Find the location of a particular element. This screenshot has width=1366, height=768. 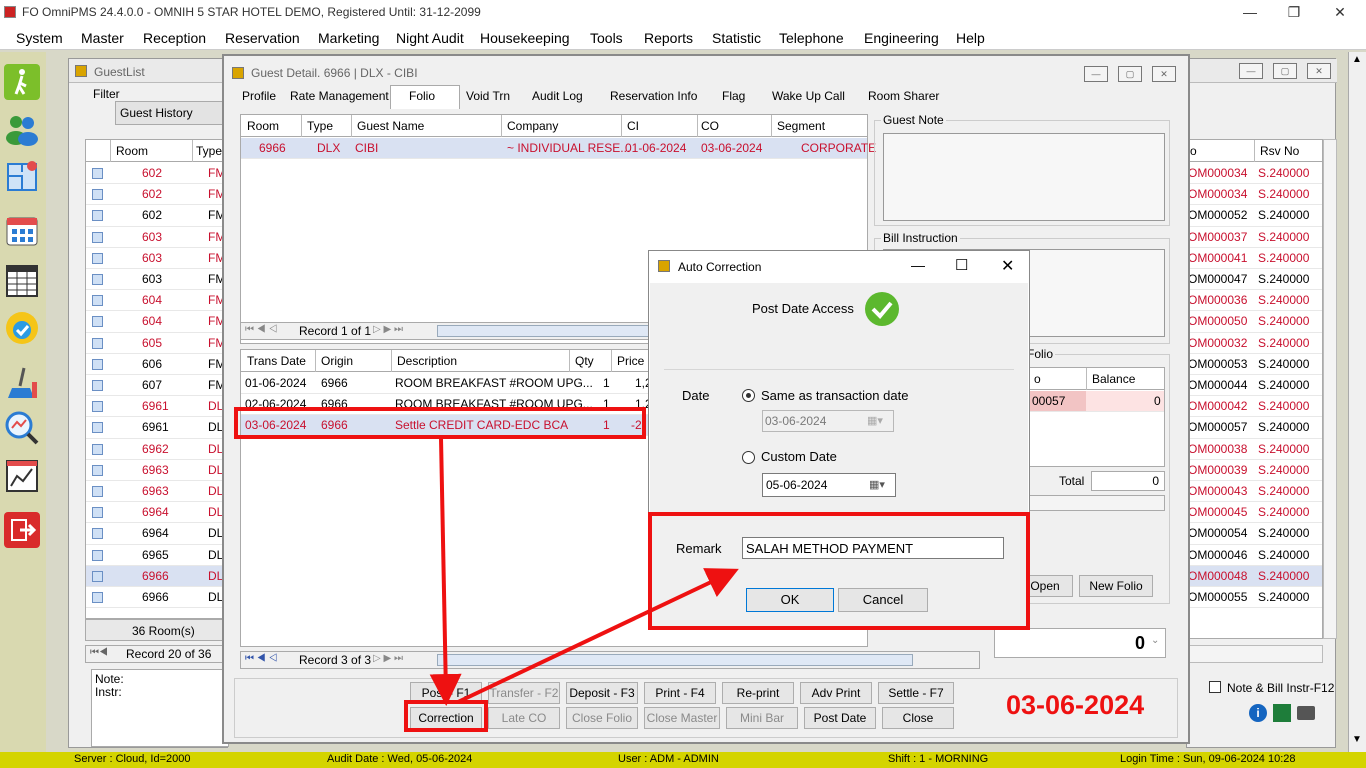

panel-maximize-button: ▢ is located at coordinates (1285, 71).